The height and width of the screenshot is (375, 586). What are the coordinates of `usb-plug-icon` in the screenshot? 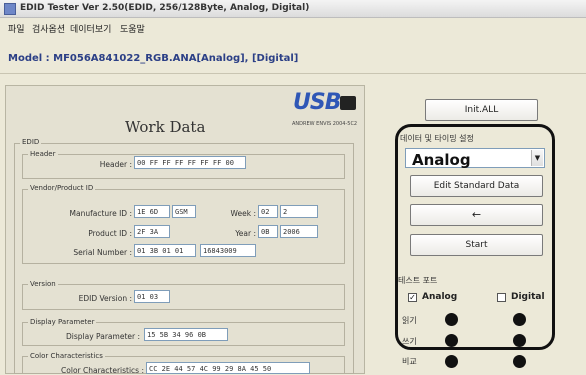 It's located at (348, 103).